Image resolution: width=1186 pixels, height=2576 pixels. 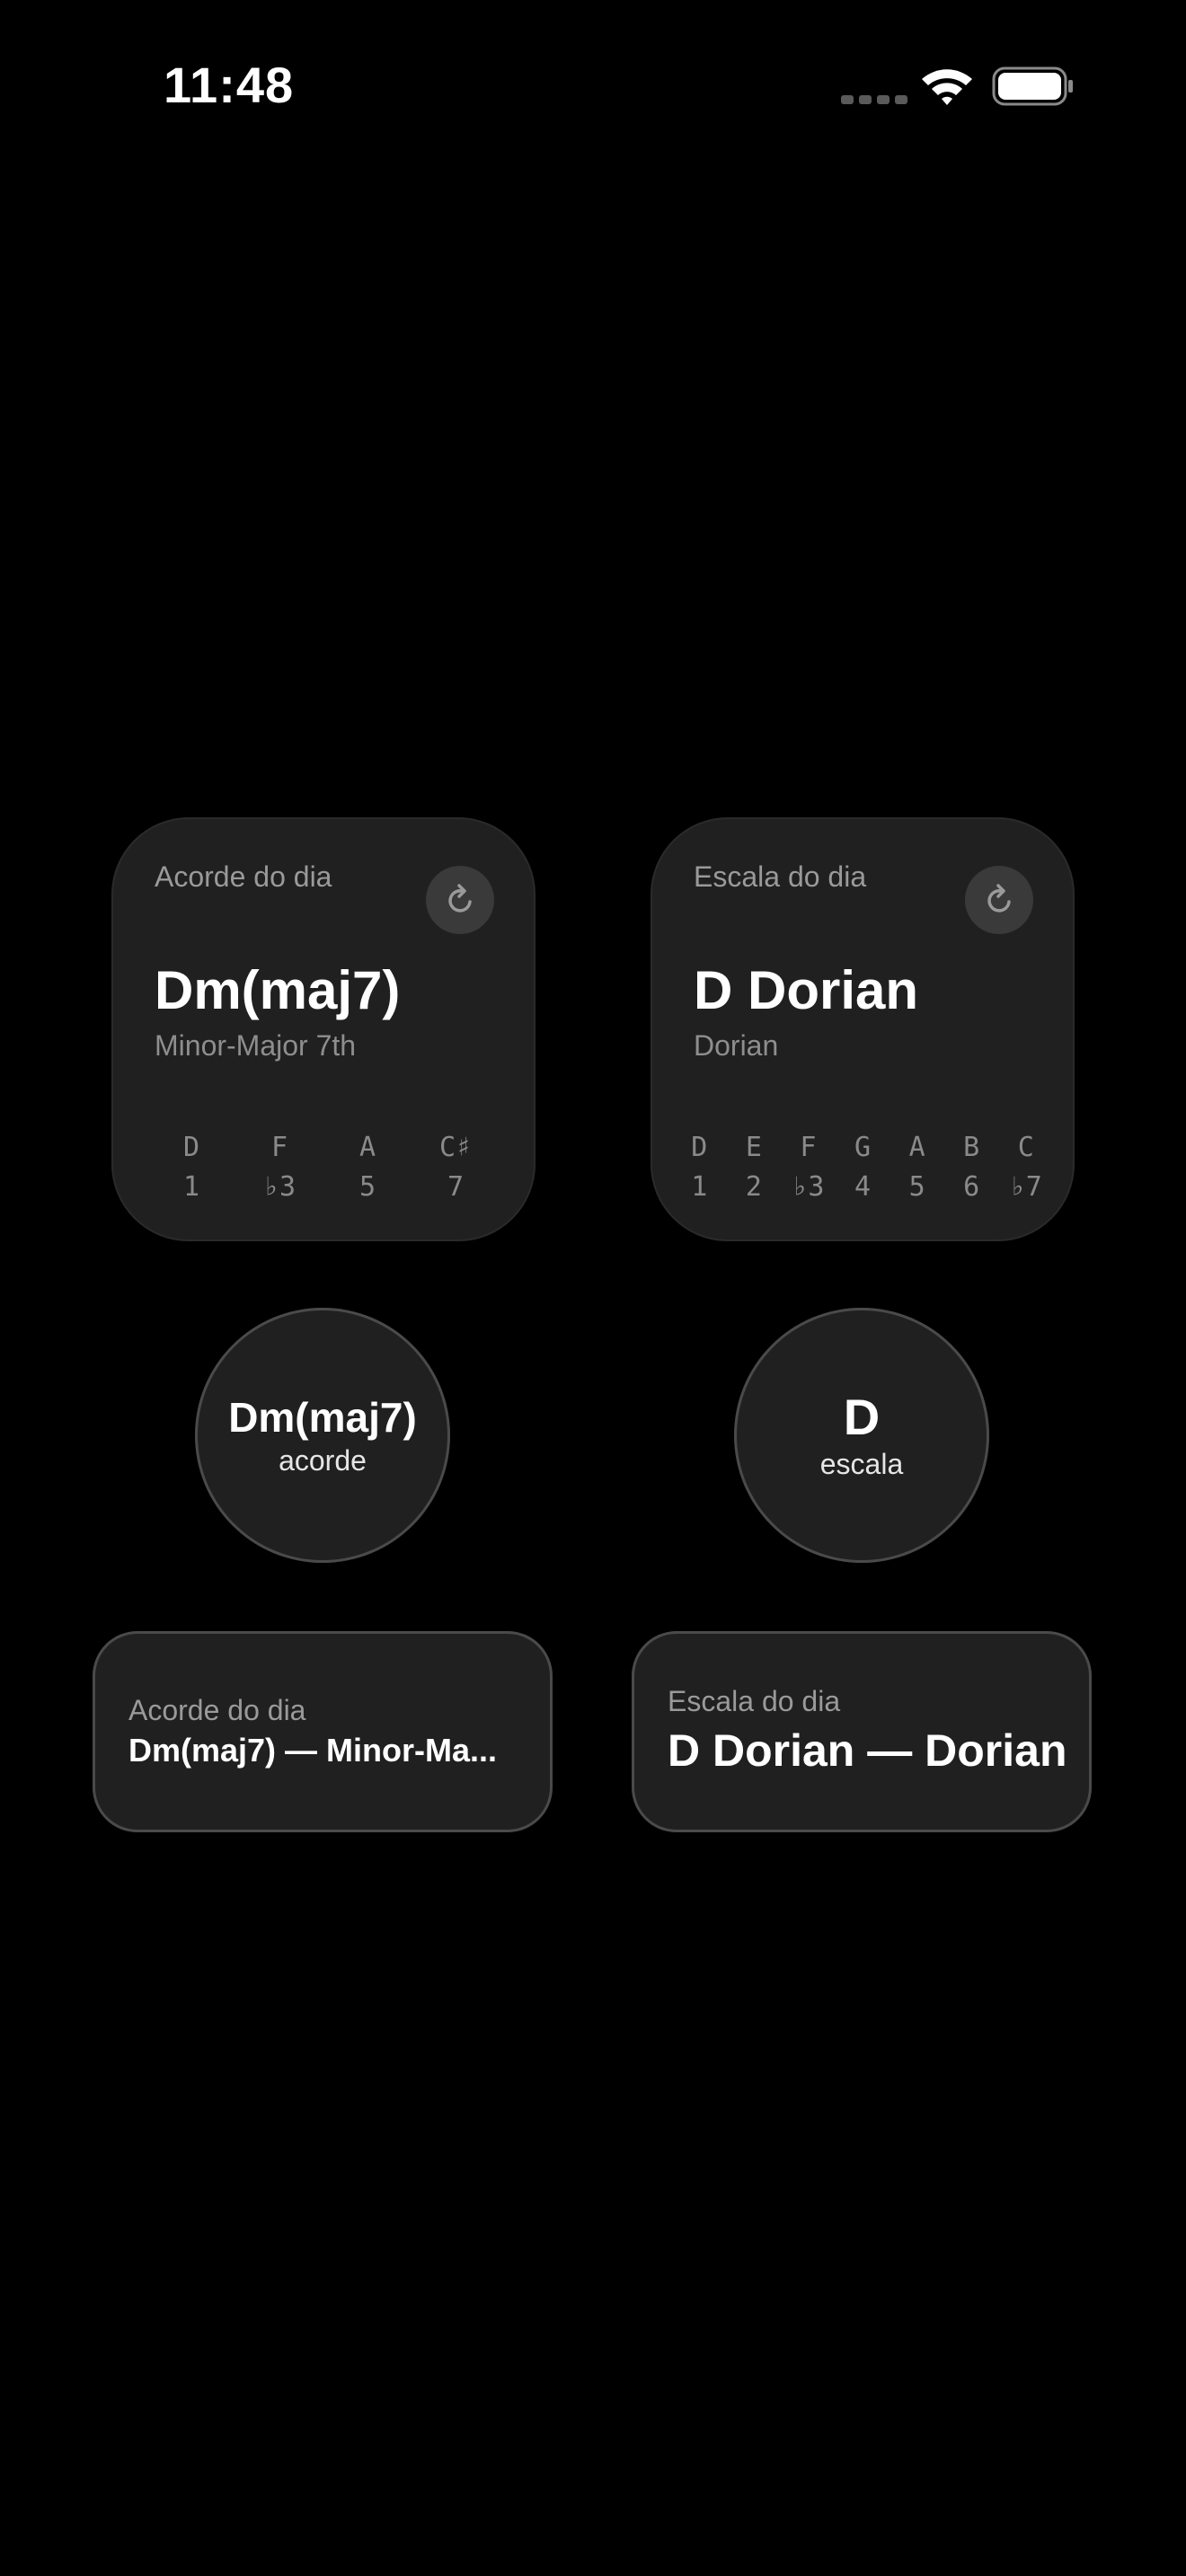 I want to click on note-degree: 7, so click(x=456, y=1187).